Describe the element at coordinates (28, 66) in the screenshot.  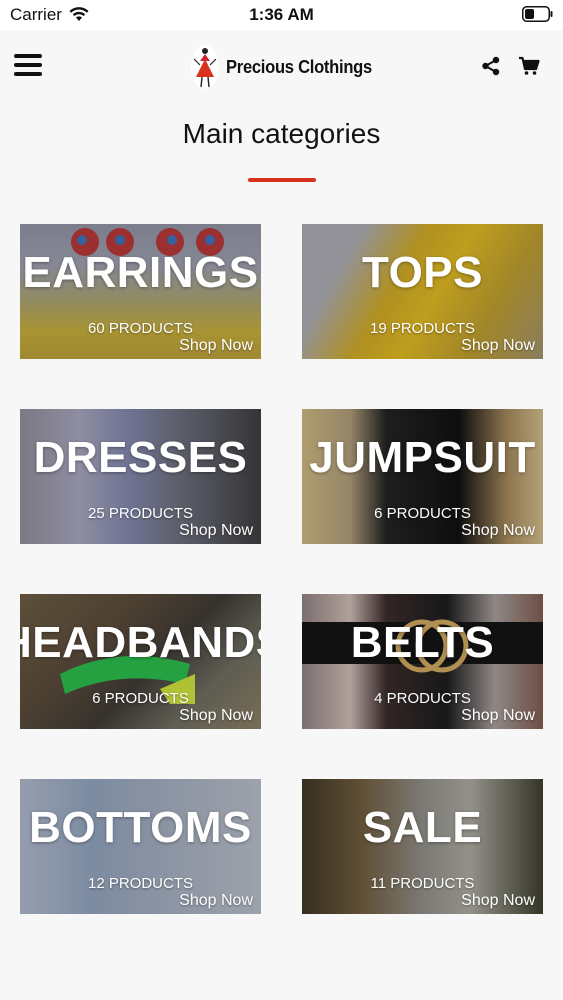
I see `menu-button` at that location.